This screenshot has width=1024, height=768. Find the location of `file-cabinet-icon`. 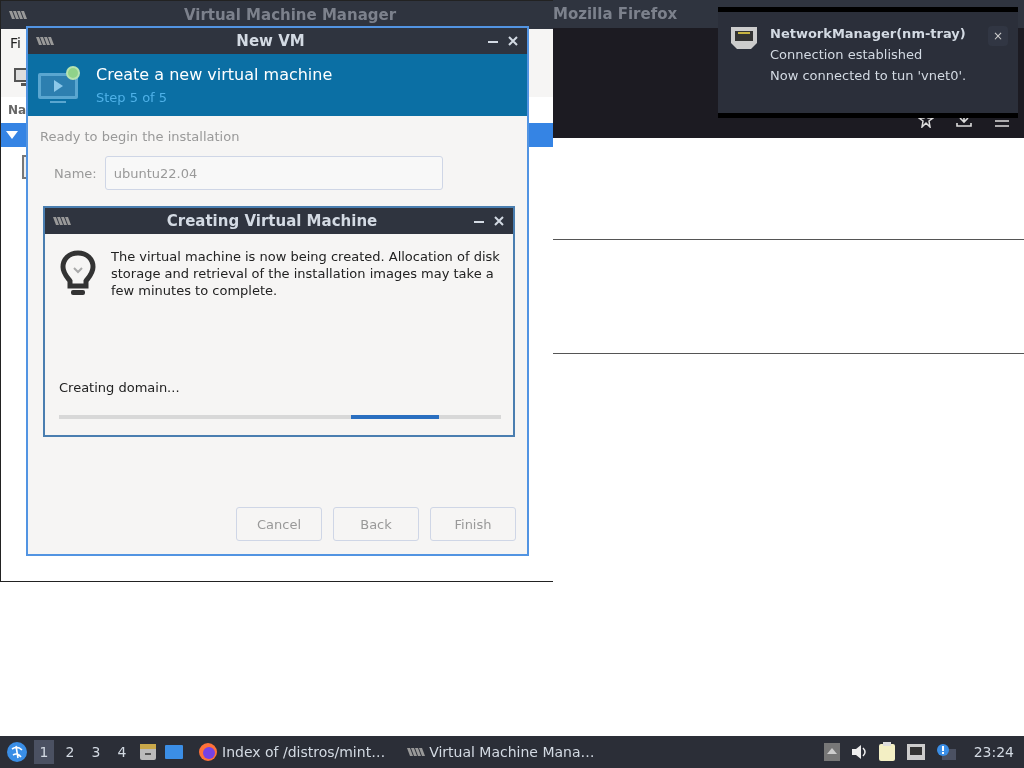

file-cabinet-icon is located at coordinates (148, 752).